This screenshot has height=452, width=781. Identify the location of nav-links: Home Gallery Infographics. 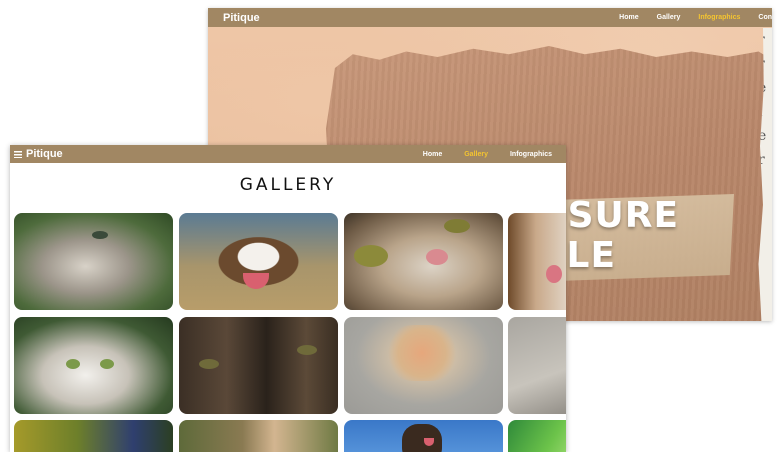
(489, 154).